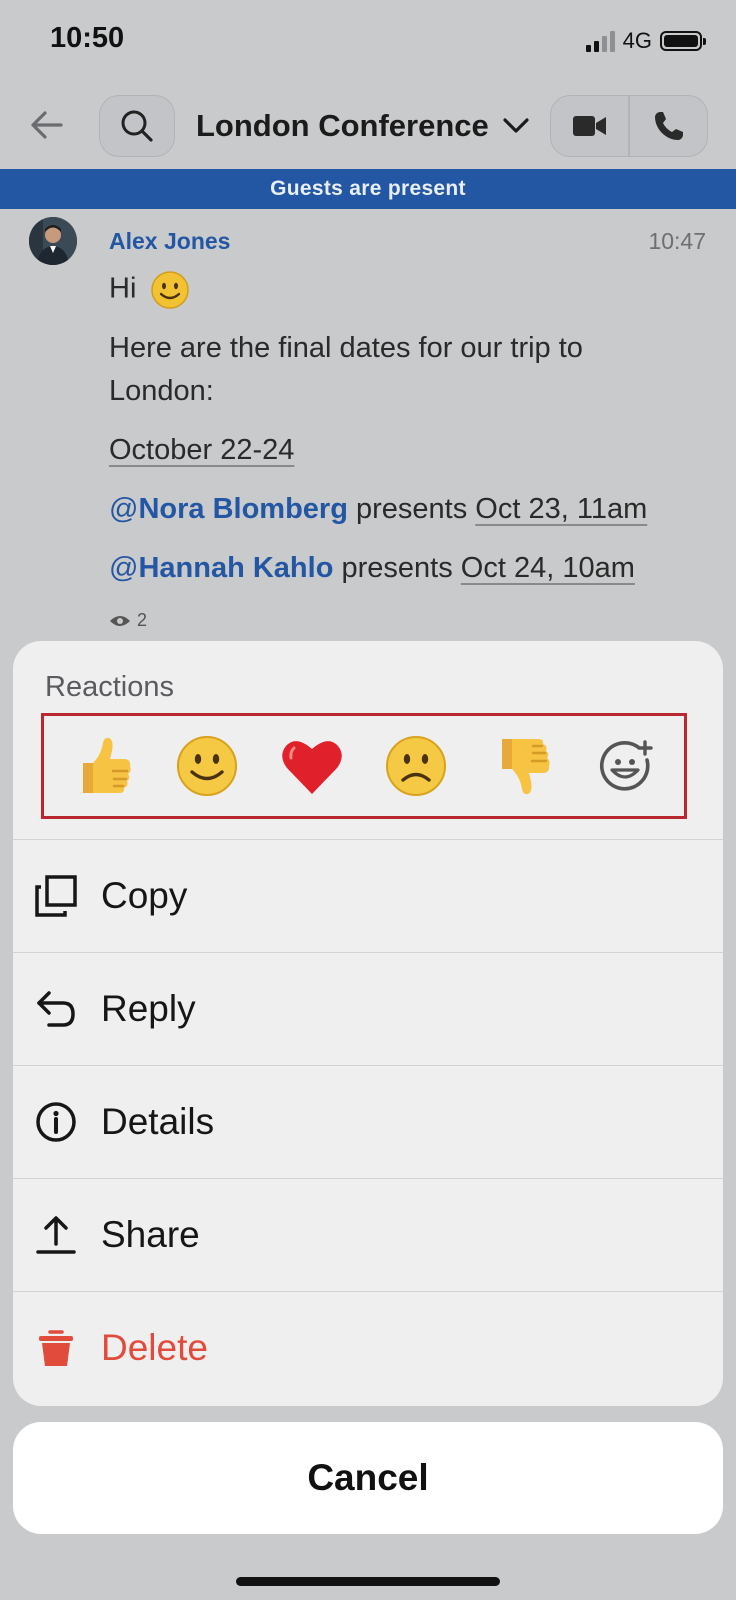 Image resolution: width=736 pixels, height=1600 pixels. I want to click on video-camera-icon, so click(589, 126).